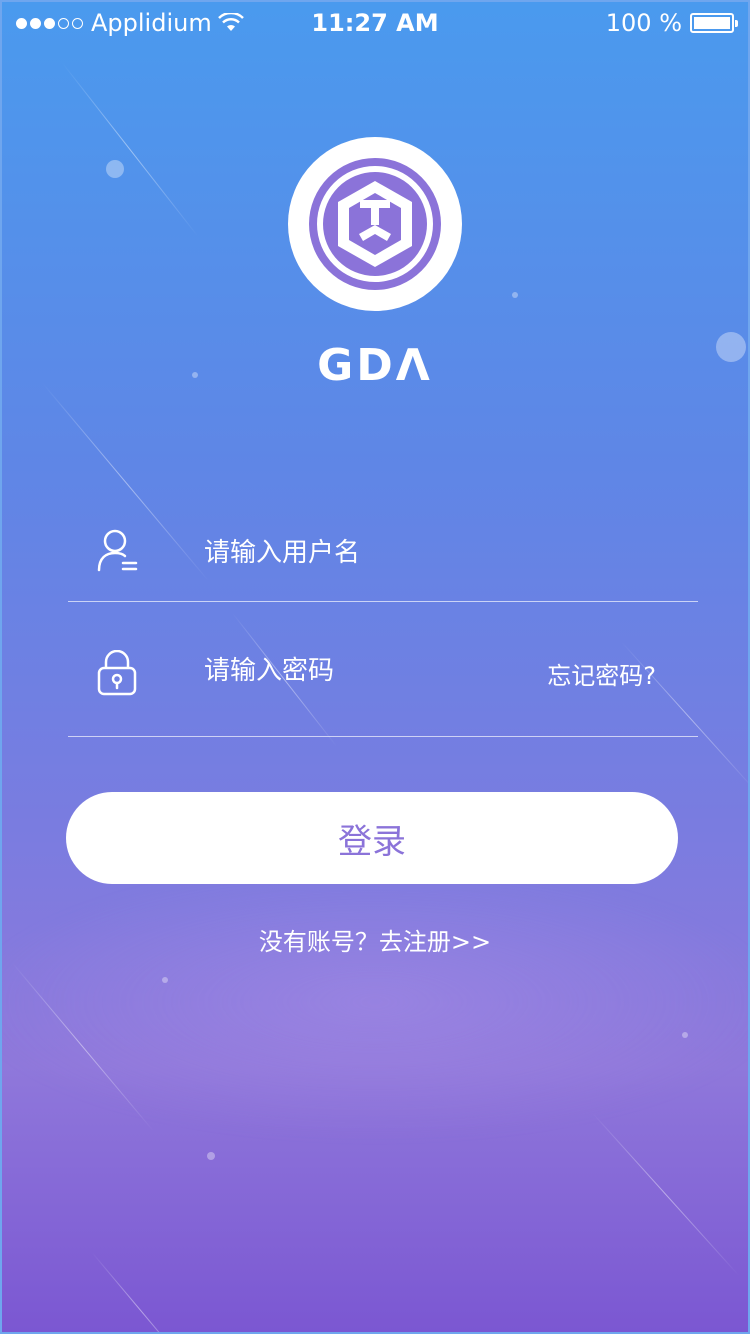  Describe the element at coordinates (372, 838) in the screenshot. I see `login-button: 登录` at that location.